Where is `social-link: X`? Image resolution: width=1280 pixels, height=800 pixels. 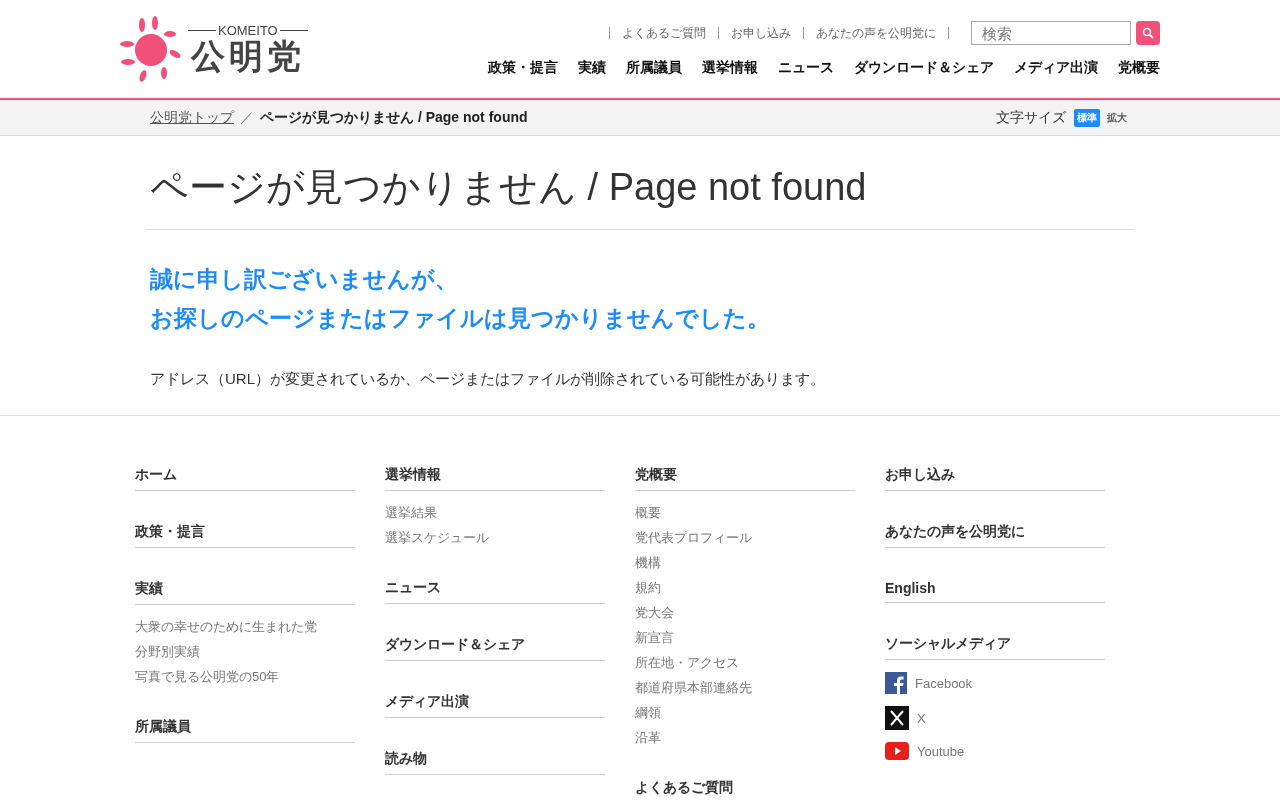
social-link: X is located at coordinates (995, 718).